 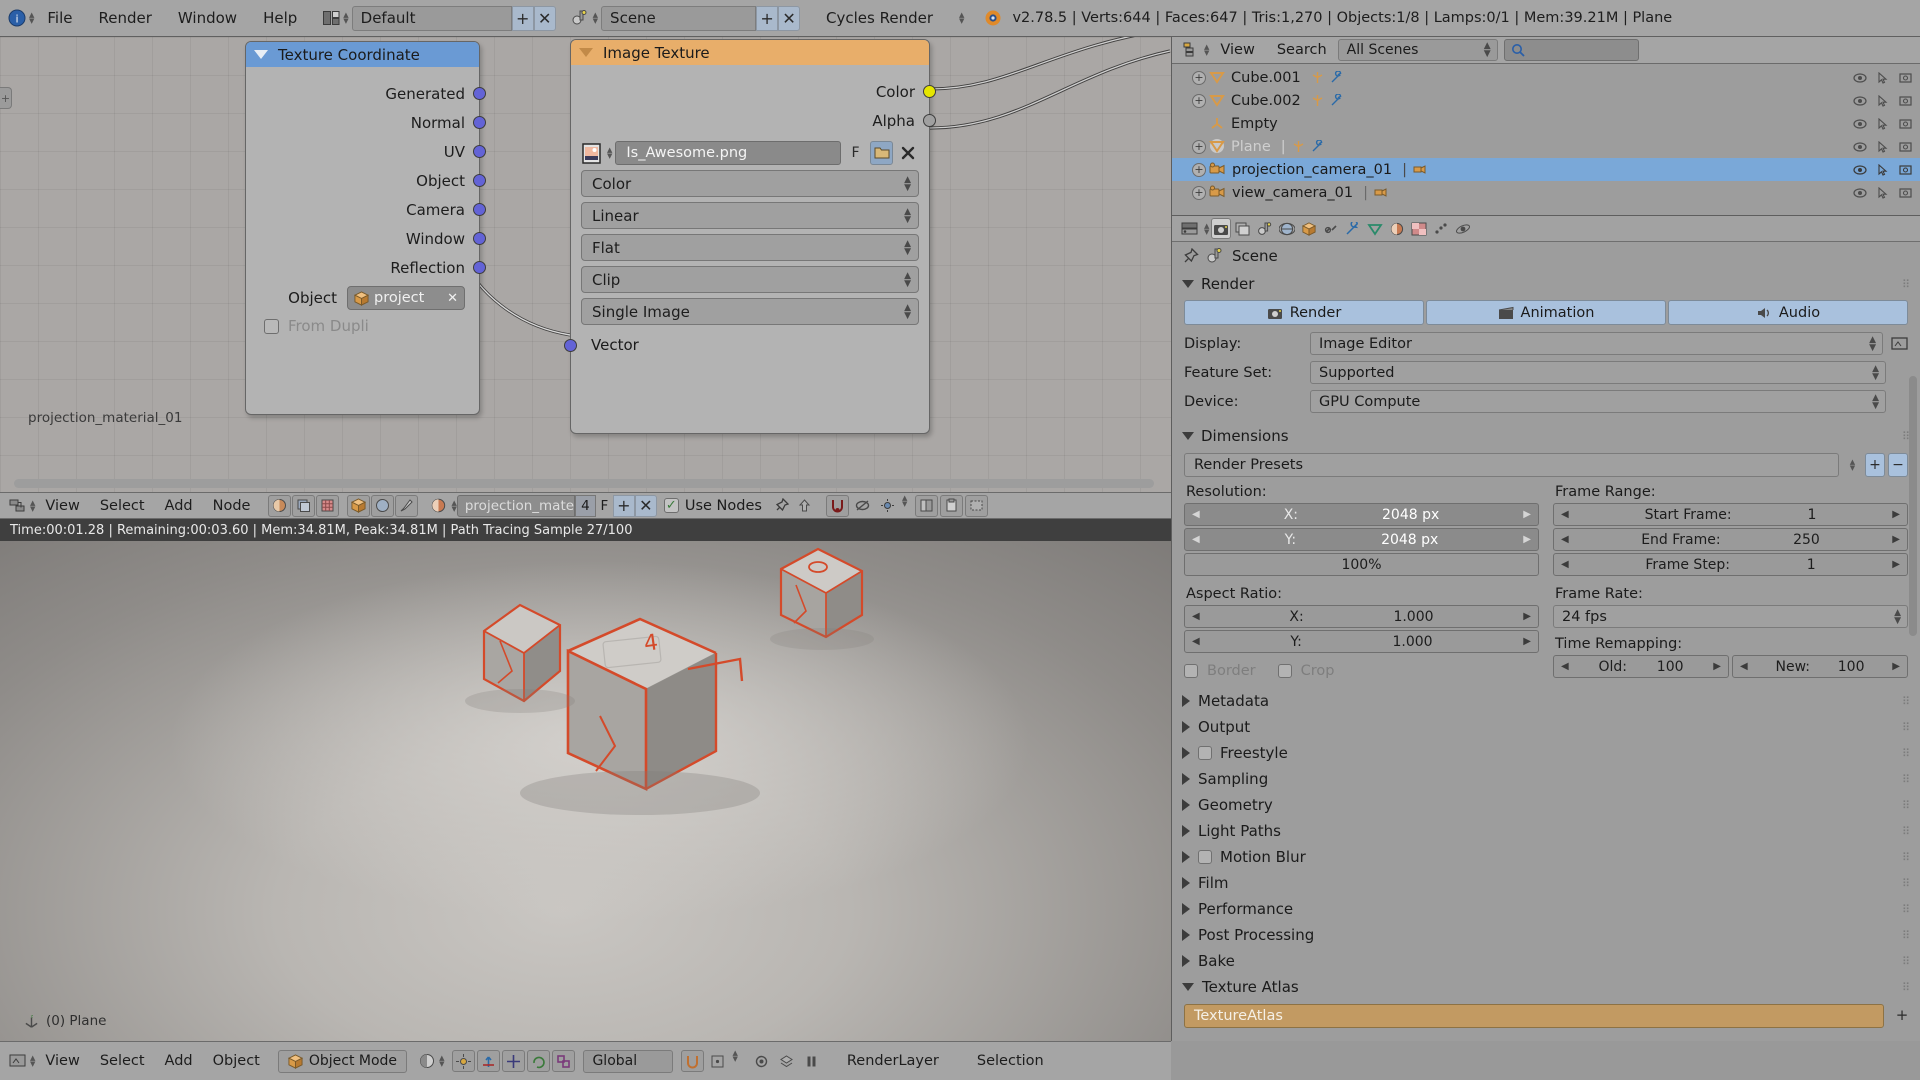 I want to click on crop-checkbox, so click(x=1284, y=671).